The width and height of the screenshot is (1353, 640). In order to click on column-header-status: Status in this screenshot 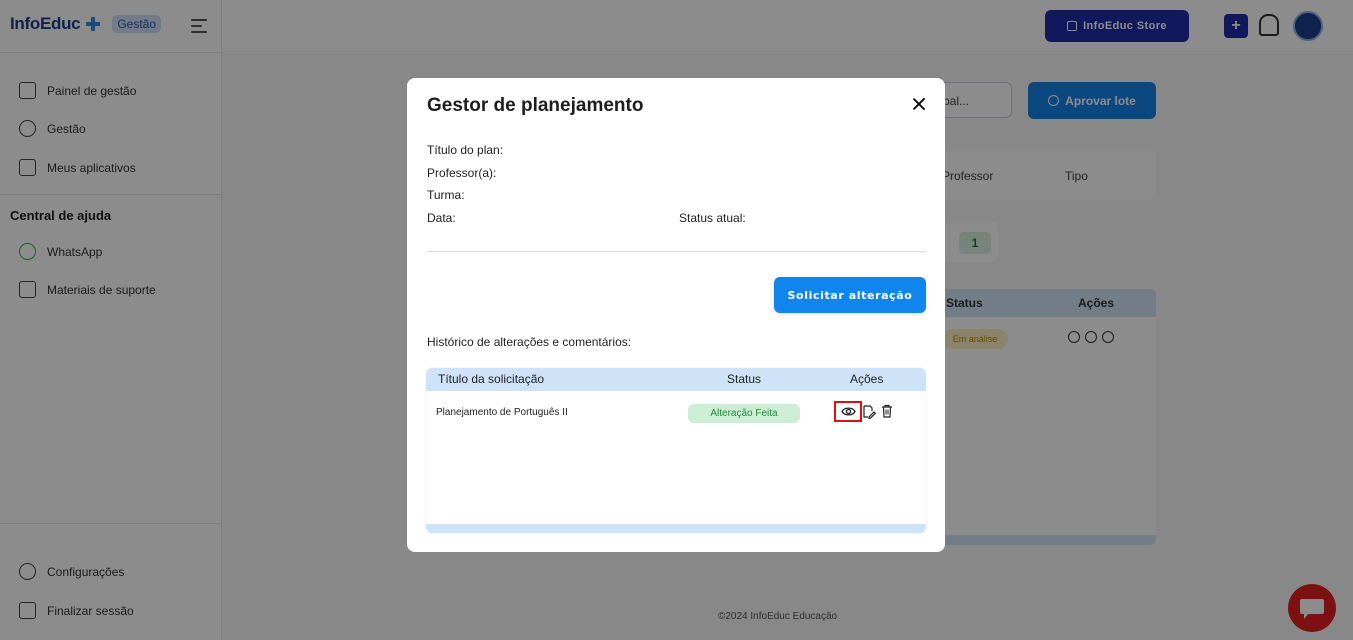, I will do `click(744, 379)`.